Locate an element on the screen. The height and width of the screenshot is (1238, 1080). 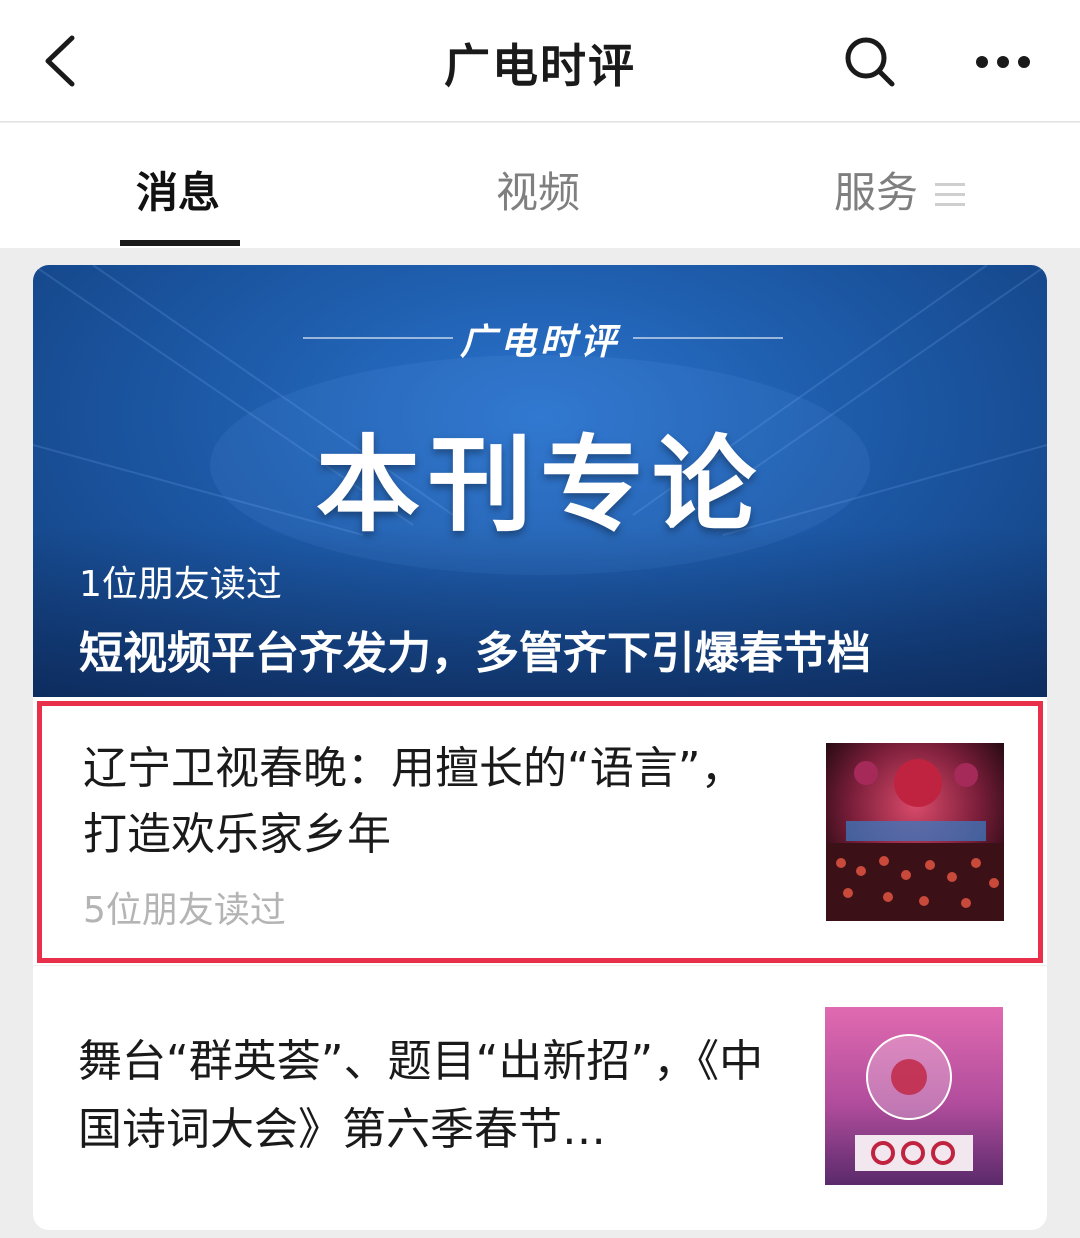
search-button is located at coordinates (870, 62).